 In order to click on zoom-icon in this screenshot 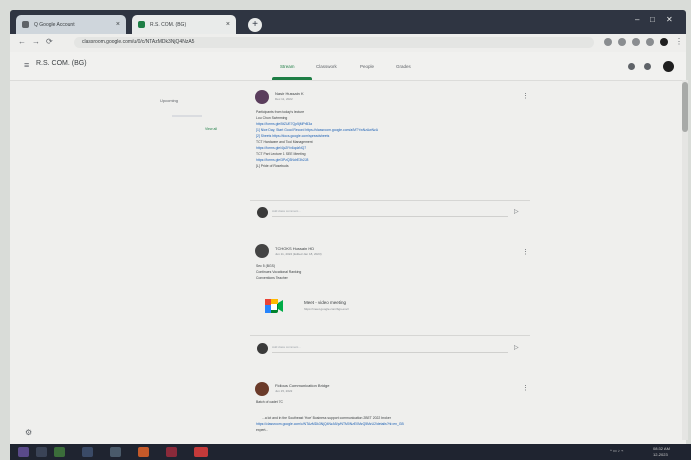, I will do `click(608, 42)`.